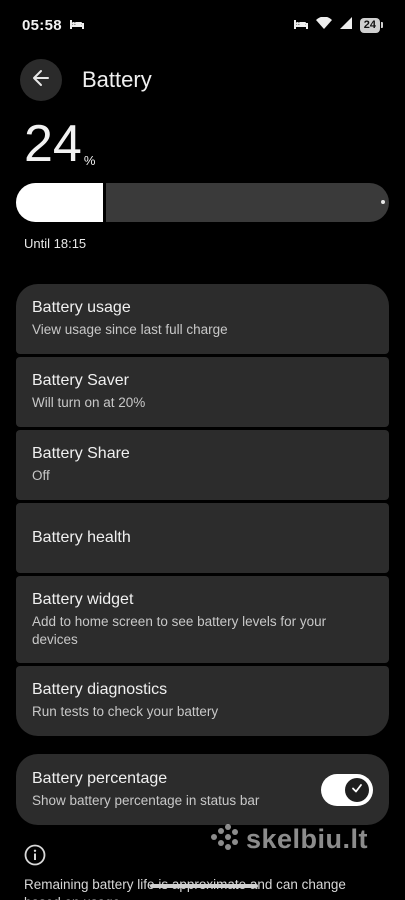 Image resolution: width=405 pixels, height=900 pixels. What do you see at coordinates (55, 243) in the screenshot?
I see `battery-until-text: Until 18:15` at bounding box center [55, 243].